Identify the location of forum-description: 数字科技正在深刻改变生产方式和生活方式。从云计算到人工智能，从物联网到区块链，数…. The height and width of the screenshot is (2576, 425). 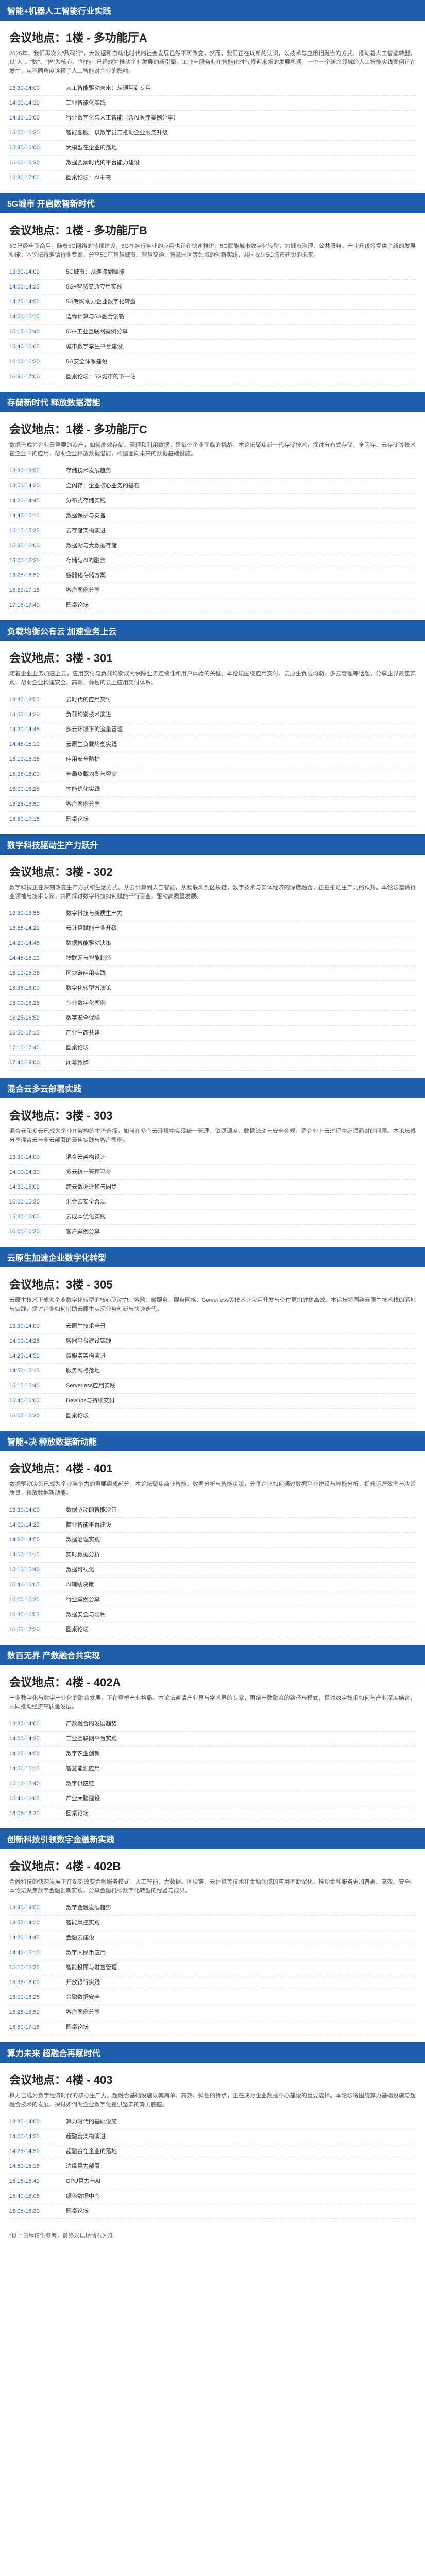
(212, 892).